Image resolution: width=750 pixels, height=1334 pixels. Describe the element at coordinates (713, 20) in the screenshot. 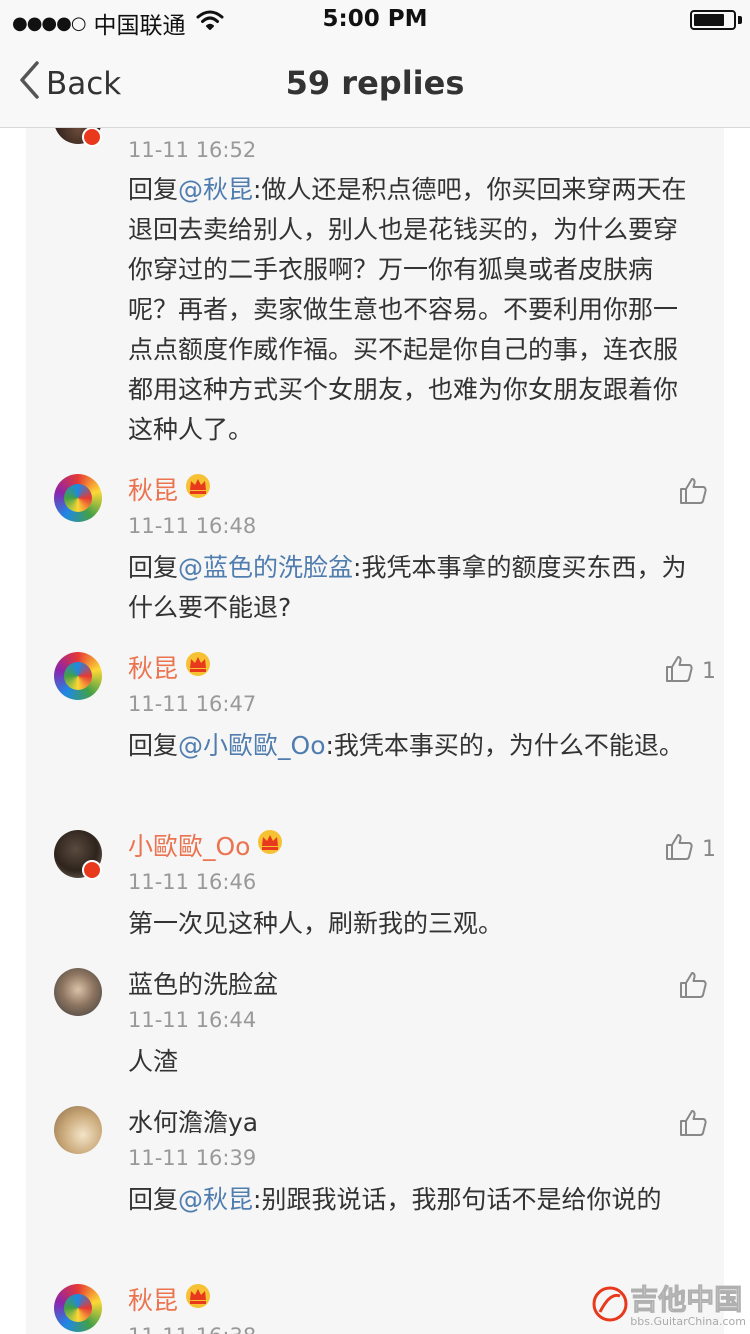

I see `battery-icon` at that location.